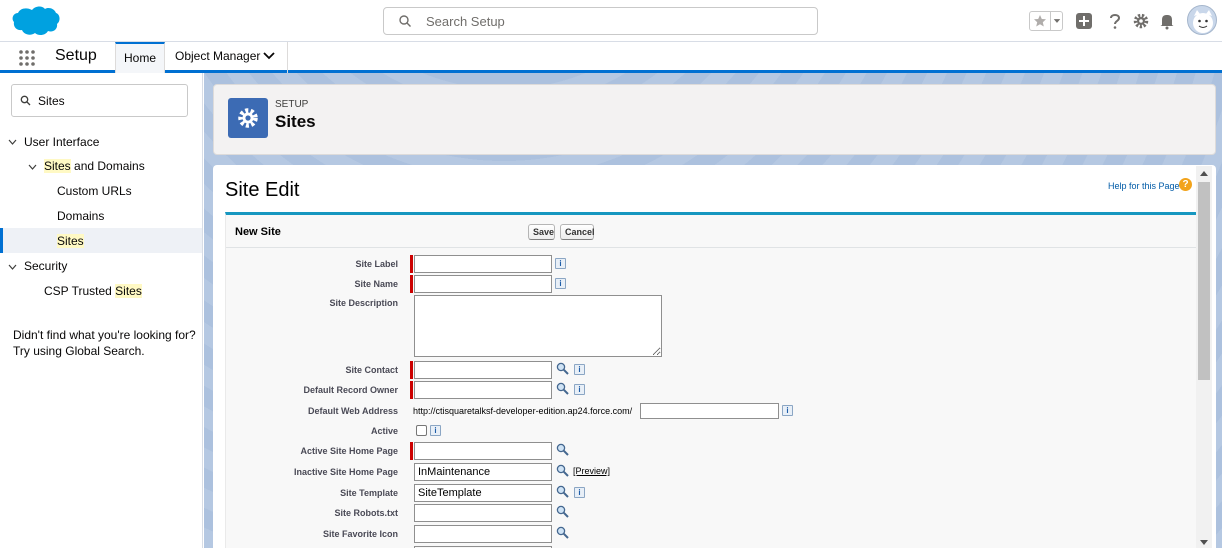  I want to click on global-actions-icon, so click(1084, 21).